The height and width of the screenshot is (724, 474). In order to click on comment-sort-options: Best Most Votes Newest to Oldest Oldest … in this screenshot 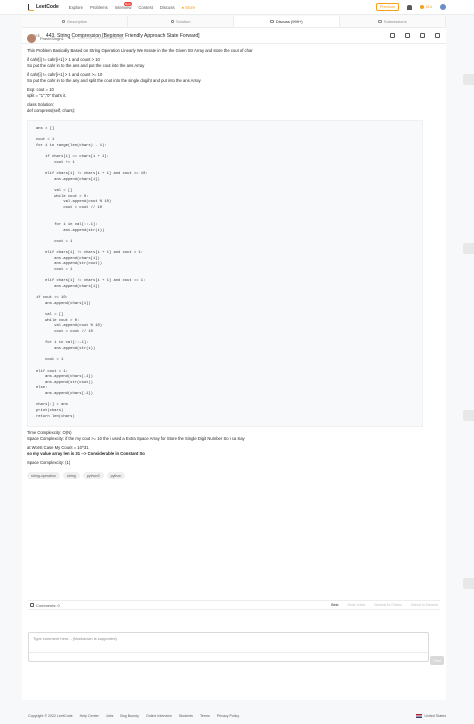, I will do `click(384, 605)`.